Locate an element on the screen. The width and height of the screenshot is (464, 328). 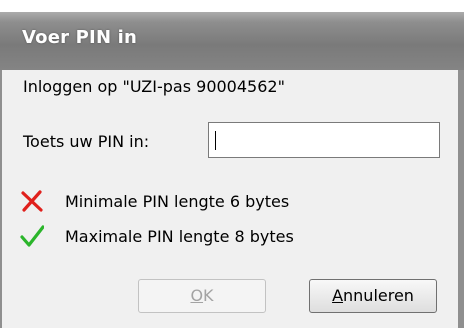
red-x-icon is located at coordinates (32, 201).